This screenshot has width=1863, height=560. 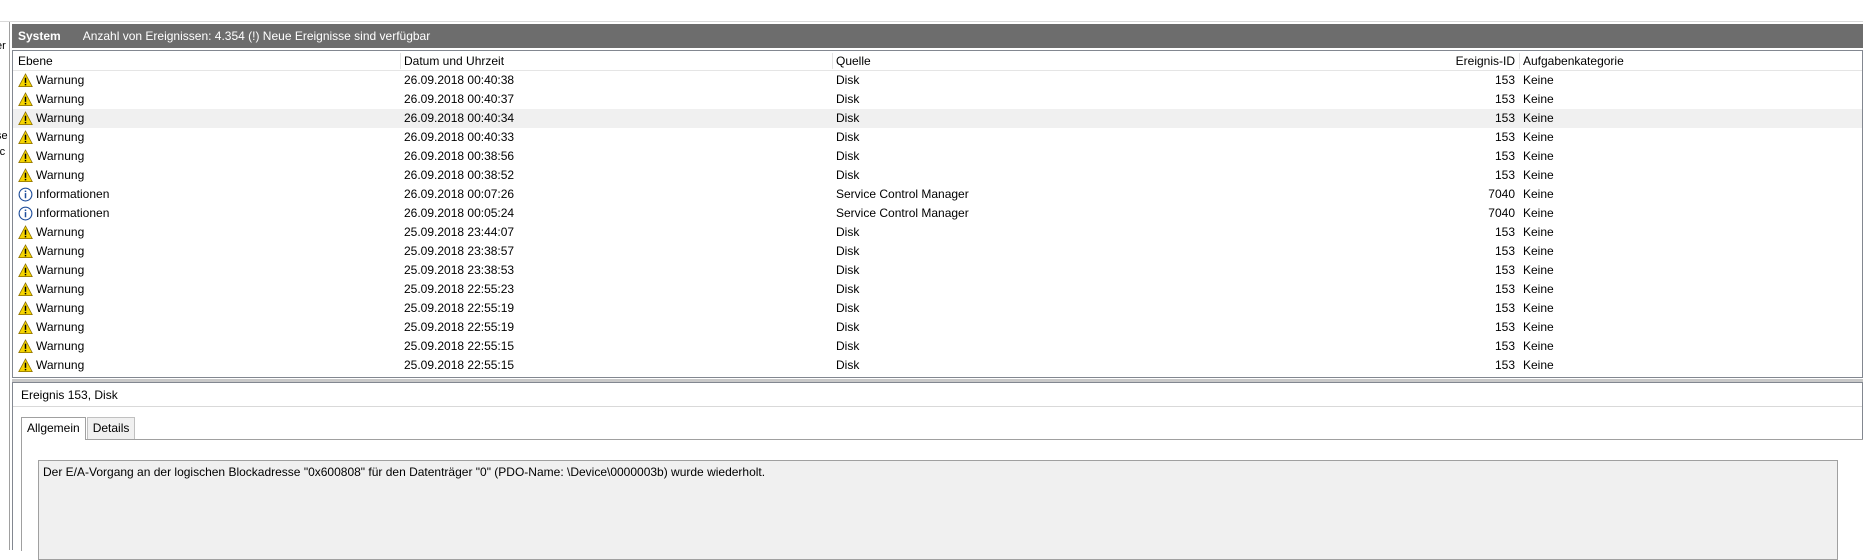 What do you see at coordinates (931, 11) in the screenshot?
I see `top-strip` at bounding box center [931, 11].